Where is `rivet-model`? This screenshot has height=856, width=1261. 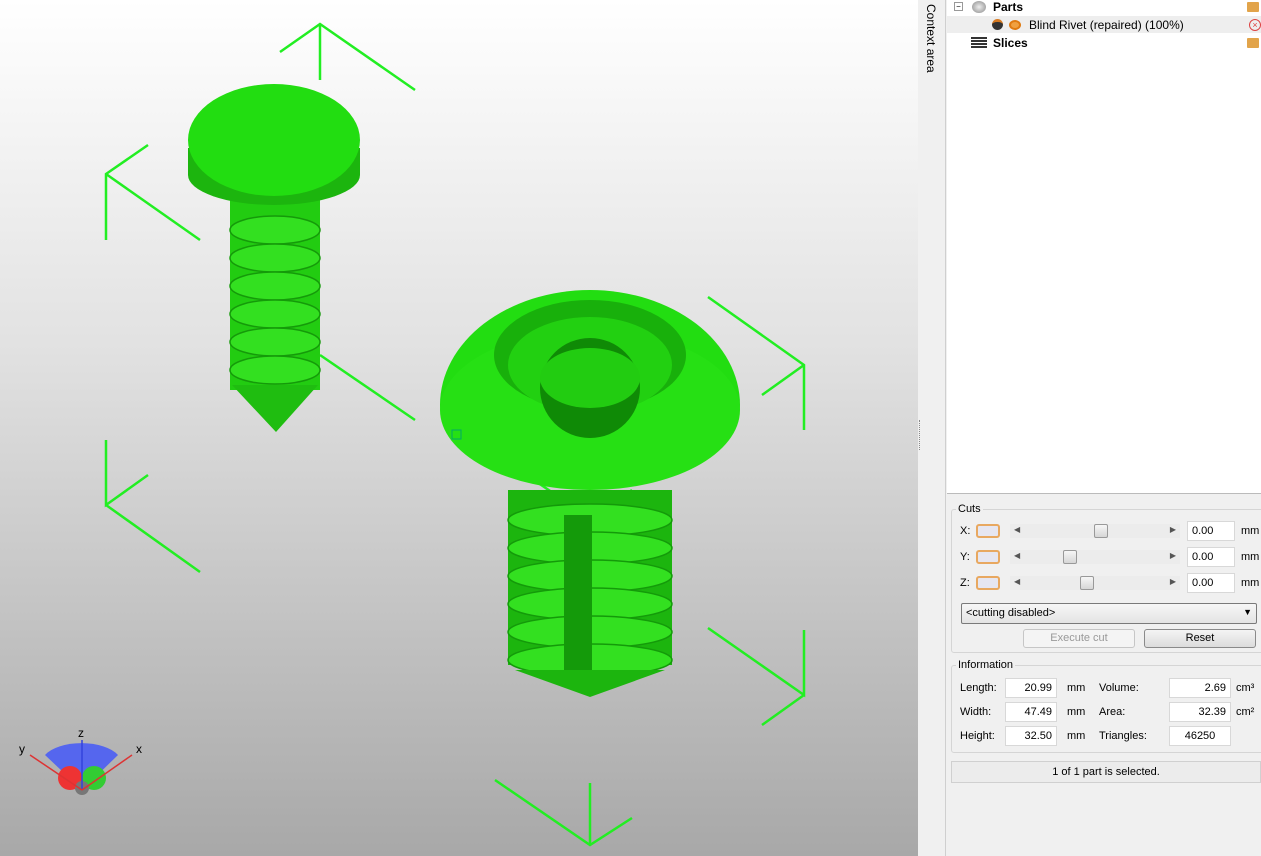
rivet-model is located at coordinates (590, 493).